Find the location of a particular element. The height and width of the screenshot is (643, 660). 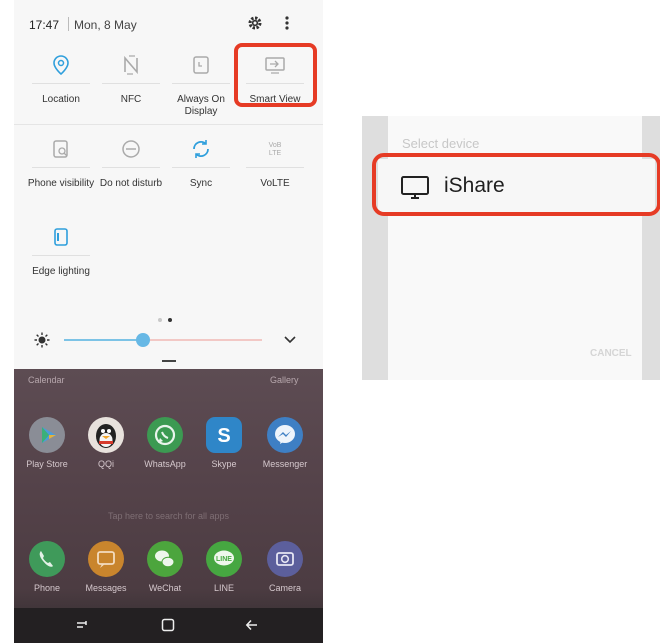

app-label: Skype is located at coordinates (224, 464).